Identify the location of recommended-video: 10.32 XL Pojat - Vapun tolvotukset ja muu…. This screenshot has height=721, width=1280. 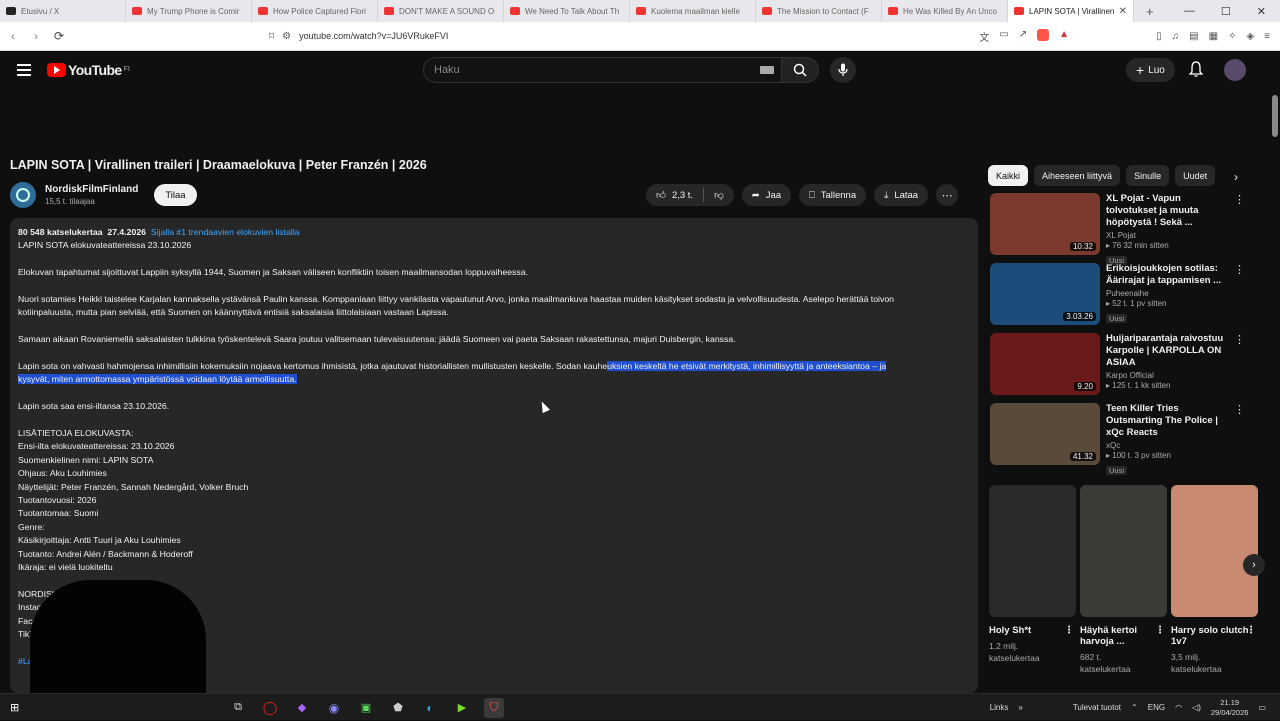
(1127, 229).